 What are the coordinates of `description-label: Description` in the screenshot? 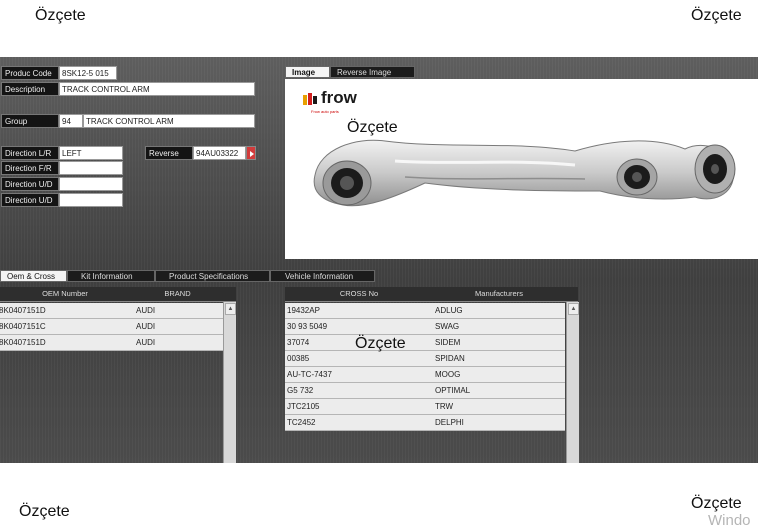 It's located at (30, 89).